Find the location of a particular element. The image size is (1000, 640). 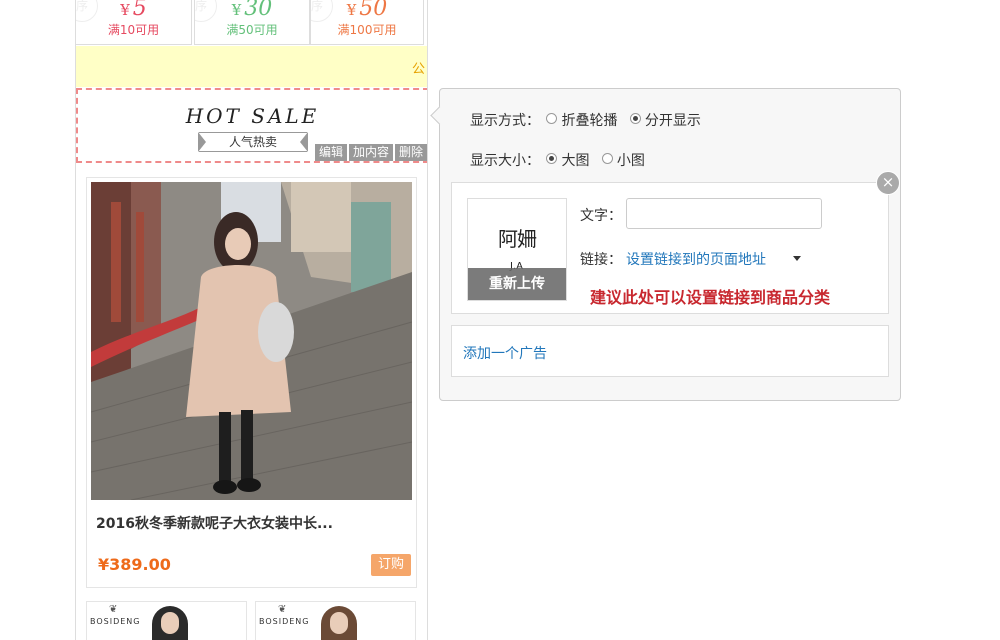

coupon-5: 序 ¥5 满10可用 is located at coordinates (134, 22).